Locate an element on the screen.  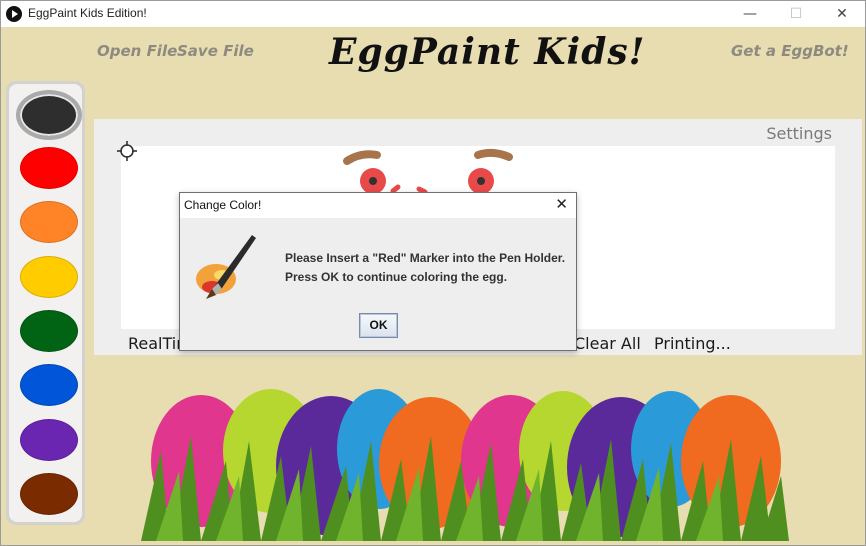
maximize-button: ☐ is located at coordinates (796, 14).